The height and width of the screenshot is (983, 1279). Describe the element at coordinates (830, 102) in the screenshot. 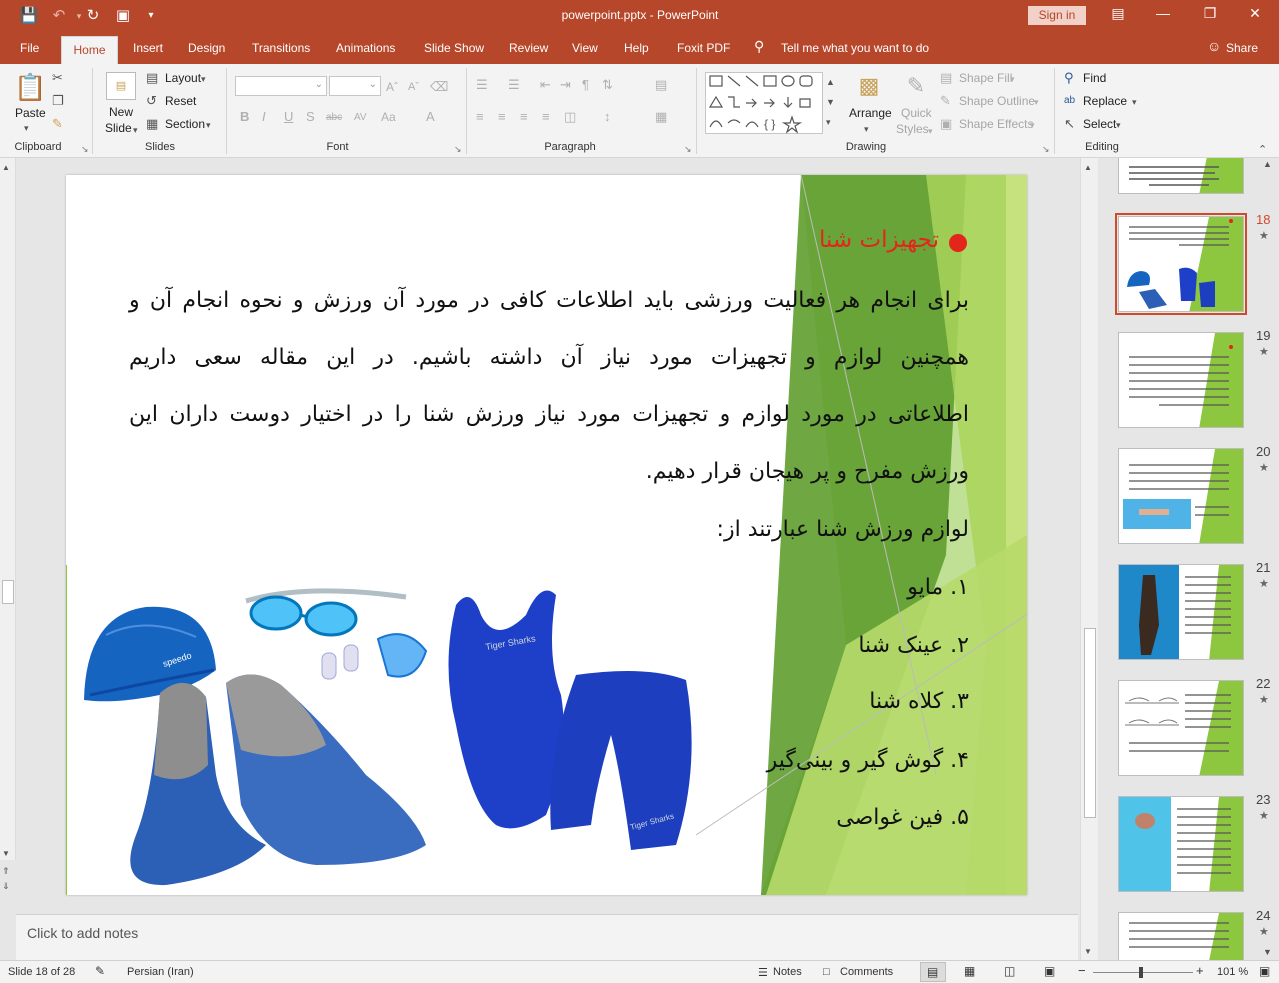

I see `gallery-scroll-down-icon: ▼` at that location.